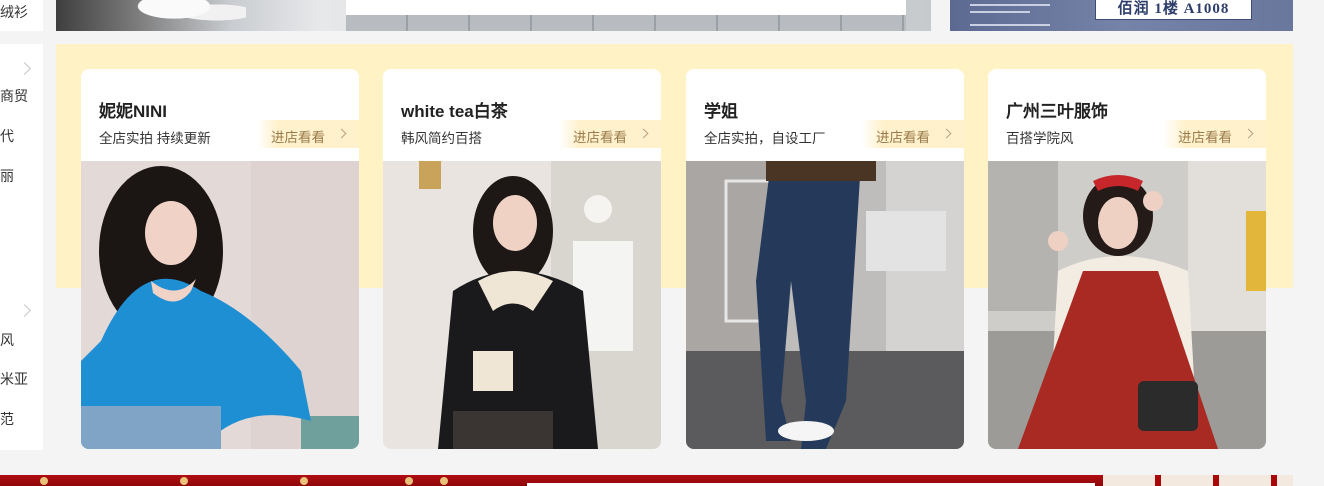 Image resolution: width=1324 pixels, height=486 pixels. What do you see at coordinates (721, 109) in the screenshot?
I see `store-name: 学姐` at bounding box center [721, 109].